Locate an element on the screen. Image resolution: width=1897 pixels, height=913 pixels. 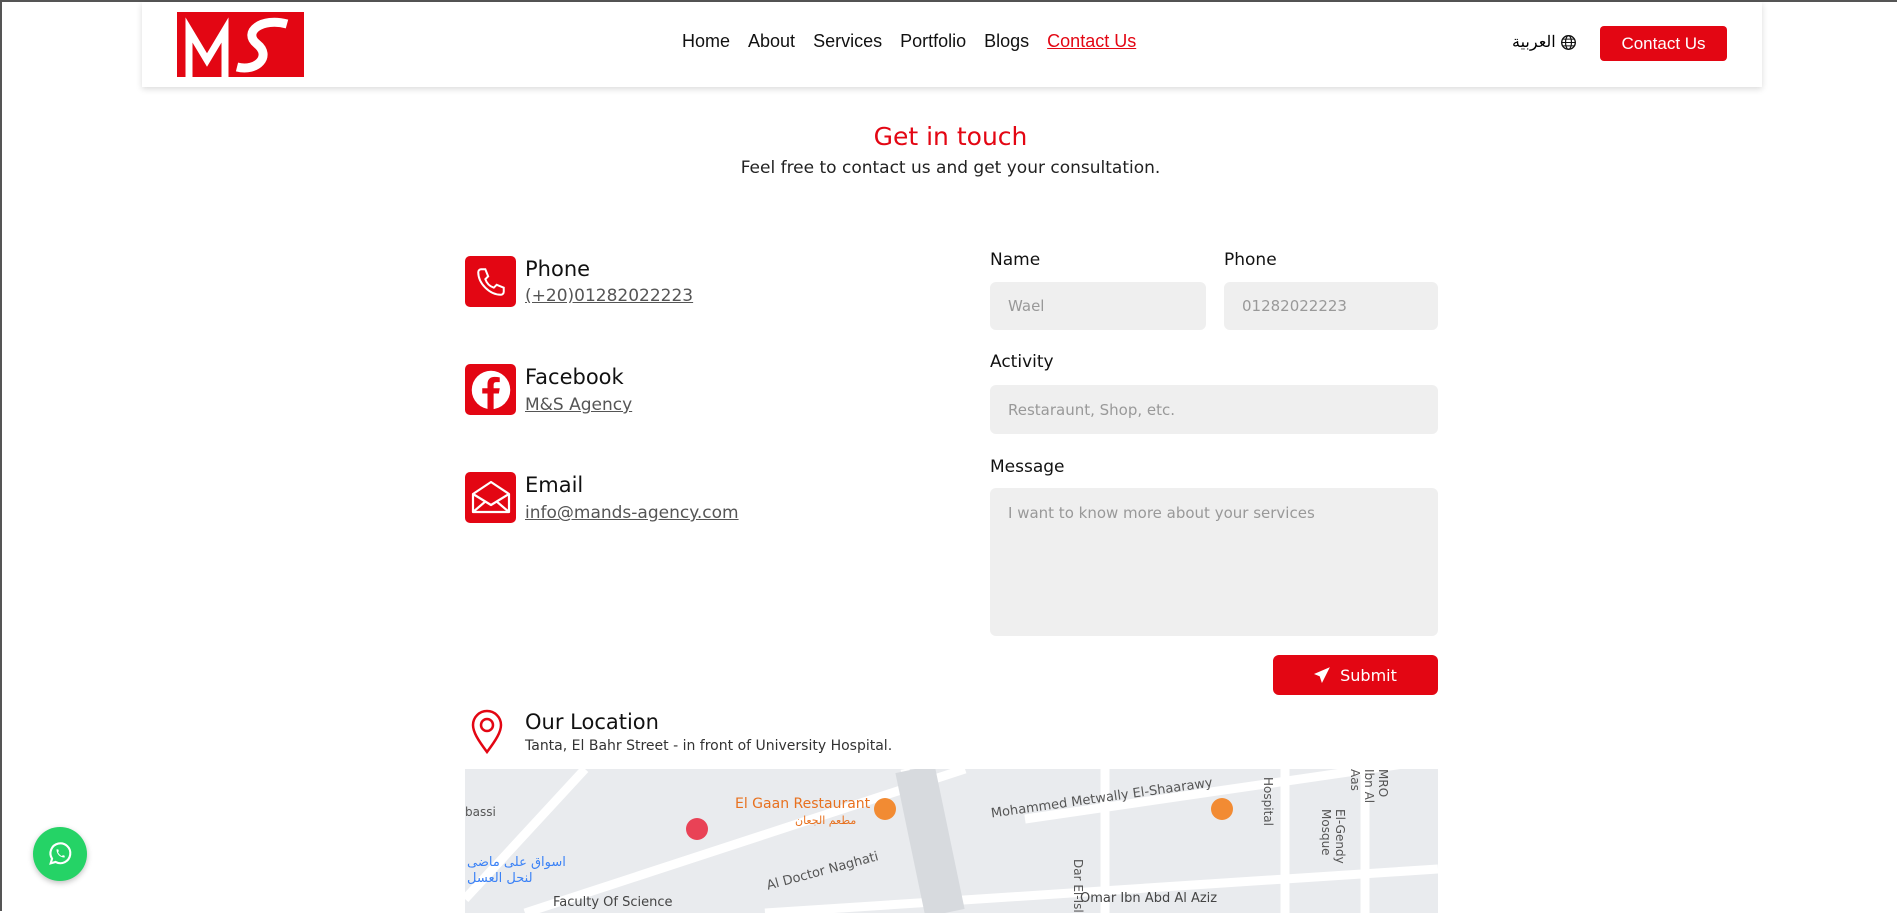
phone-label: Phone is located at coordinates (1250, 260).